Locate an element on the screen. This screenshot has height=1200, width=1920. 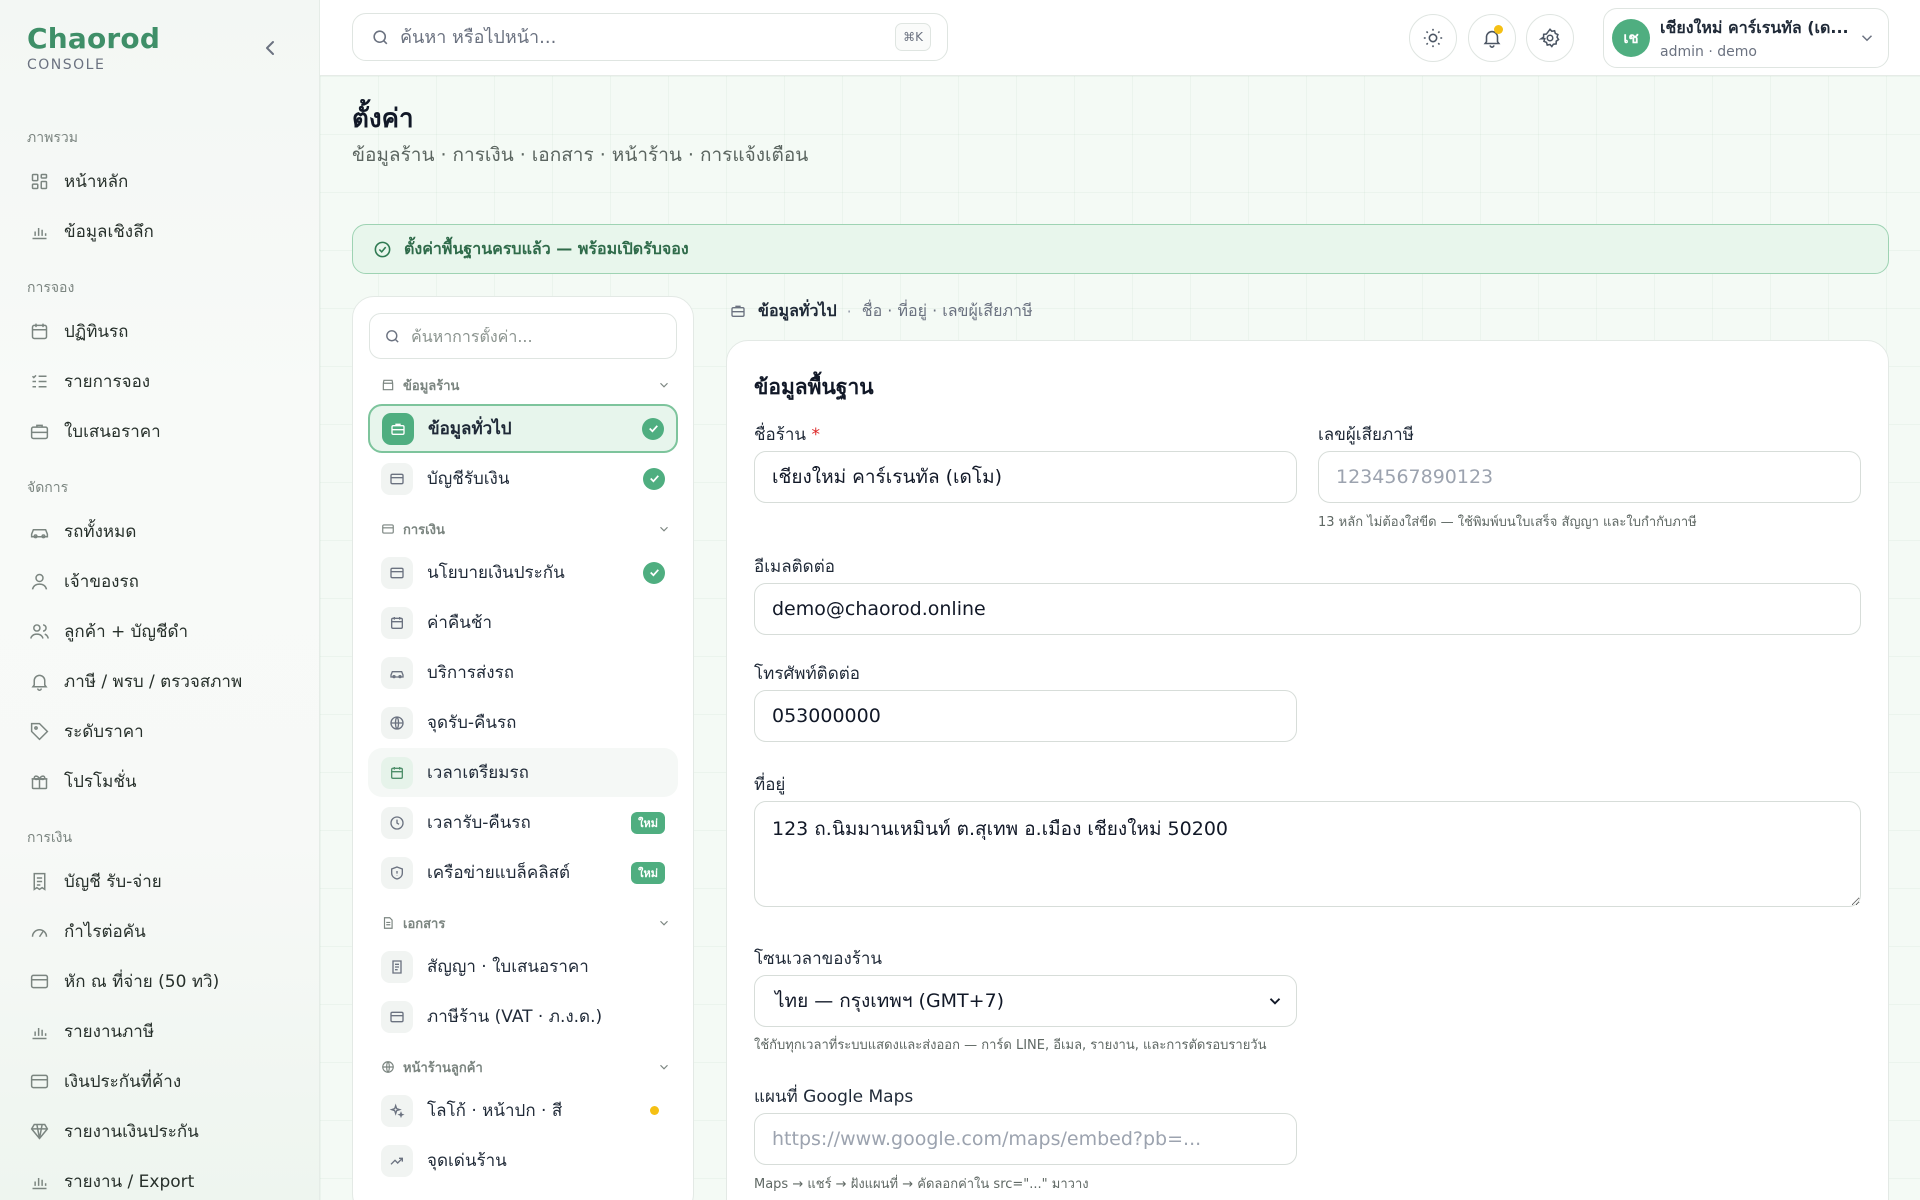
card-title: ข้อมูลพื้นฐาน is located at coordinates (814, 387).